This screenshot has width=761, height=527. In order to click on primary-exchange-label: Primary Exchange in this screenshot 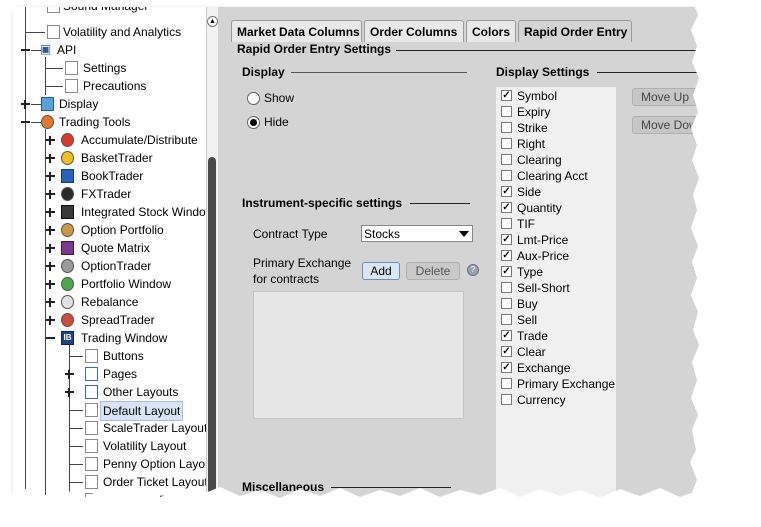, I will do `click(302, 263)`.